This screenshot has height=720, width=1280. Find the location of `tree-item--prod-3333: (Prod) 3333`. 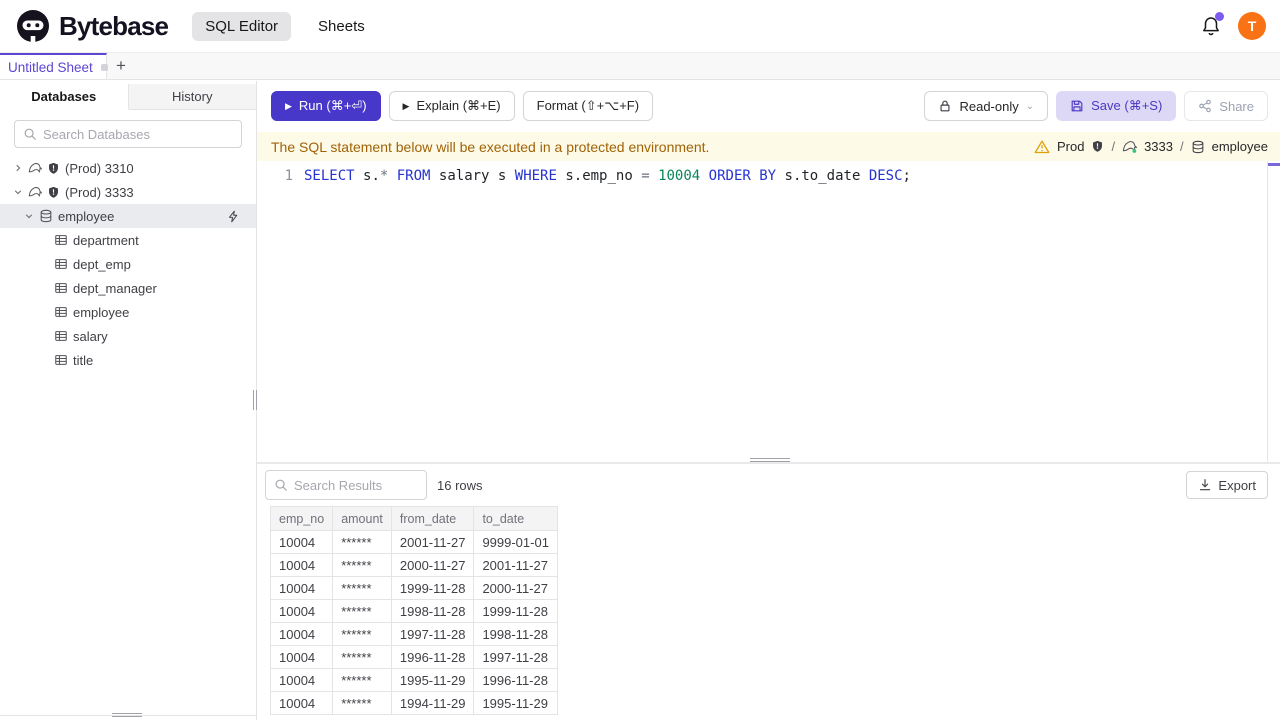

tree-item--prod-3333: (Prod) 3333 is located at coordinates (128, 192).